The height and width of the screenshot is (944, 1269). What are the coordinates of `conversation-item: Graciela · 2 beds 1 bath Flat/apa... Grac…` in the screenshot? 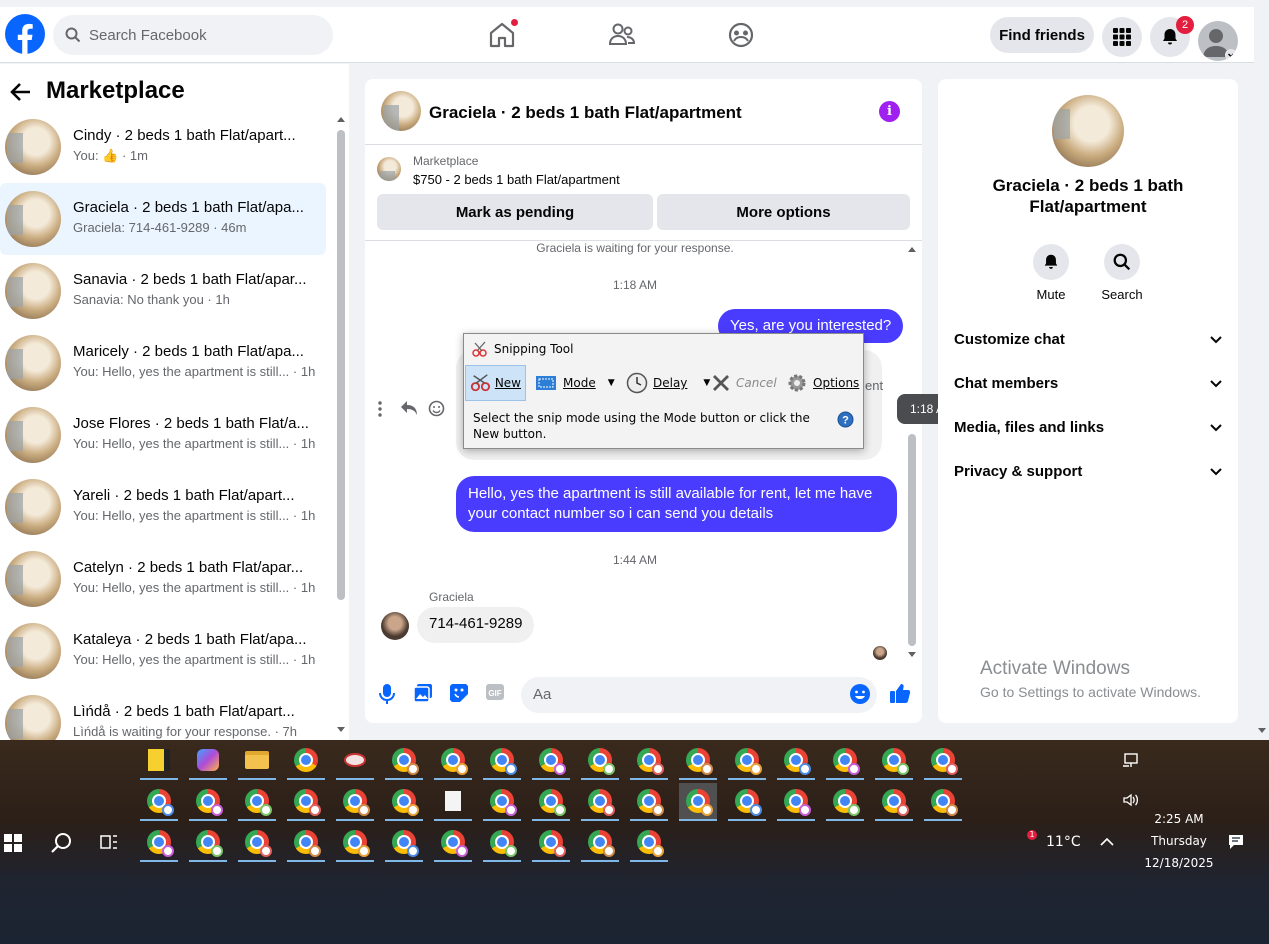 It's located at (163, 219).